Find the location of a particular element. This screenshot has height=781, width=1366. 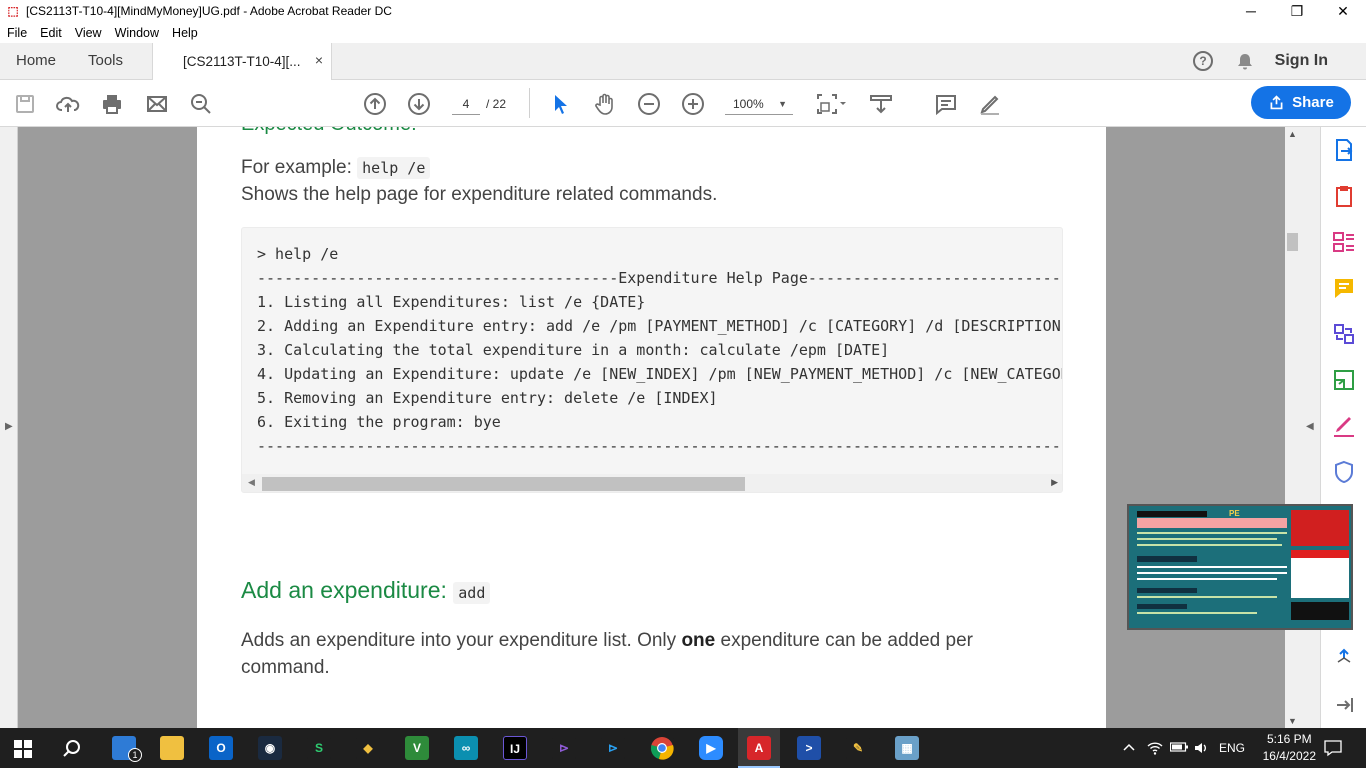

highlight-pen-icon is located at coordinates (990, 104).